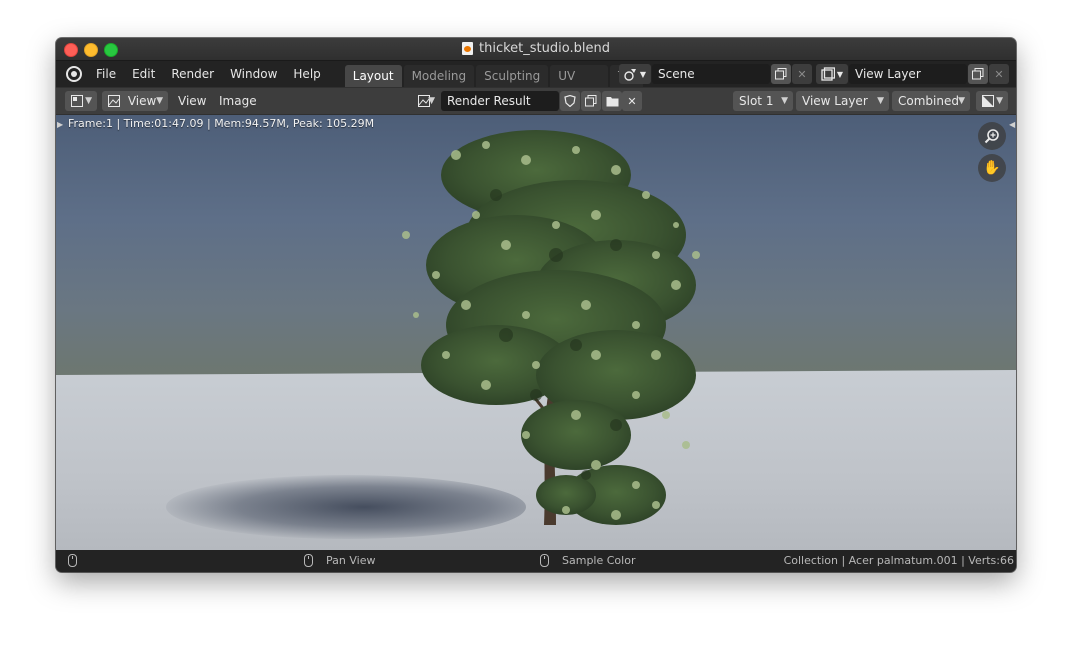 The width and height of the screenshot is (1072, 646). Describe the element at coordinates (306, 74) in the screenshot. I see `menu-help: Help` at that location.